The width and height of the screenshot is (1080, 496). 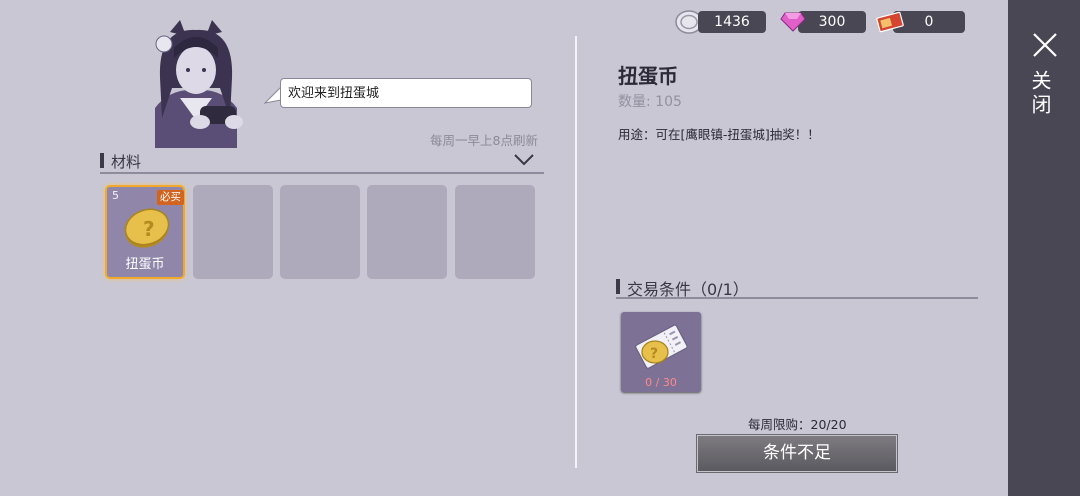 What do you see at coordinates (661, 382) in the screenshot?
I see `requirement-count: 0 / 30` at bounding box center [661, 382].